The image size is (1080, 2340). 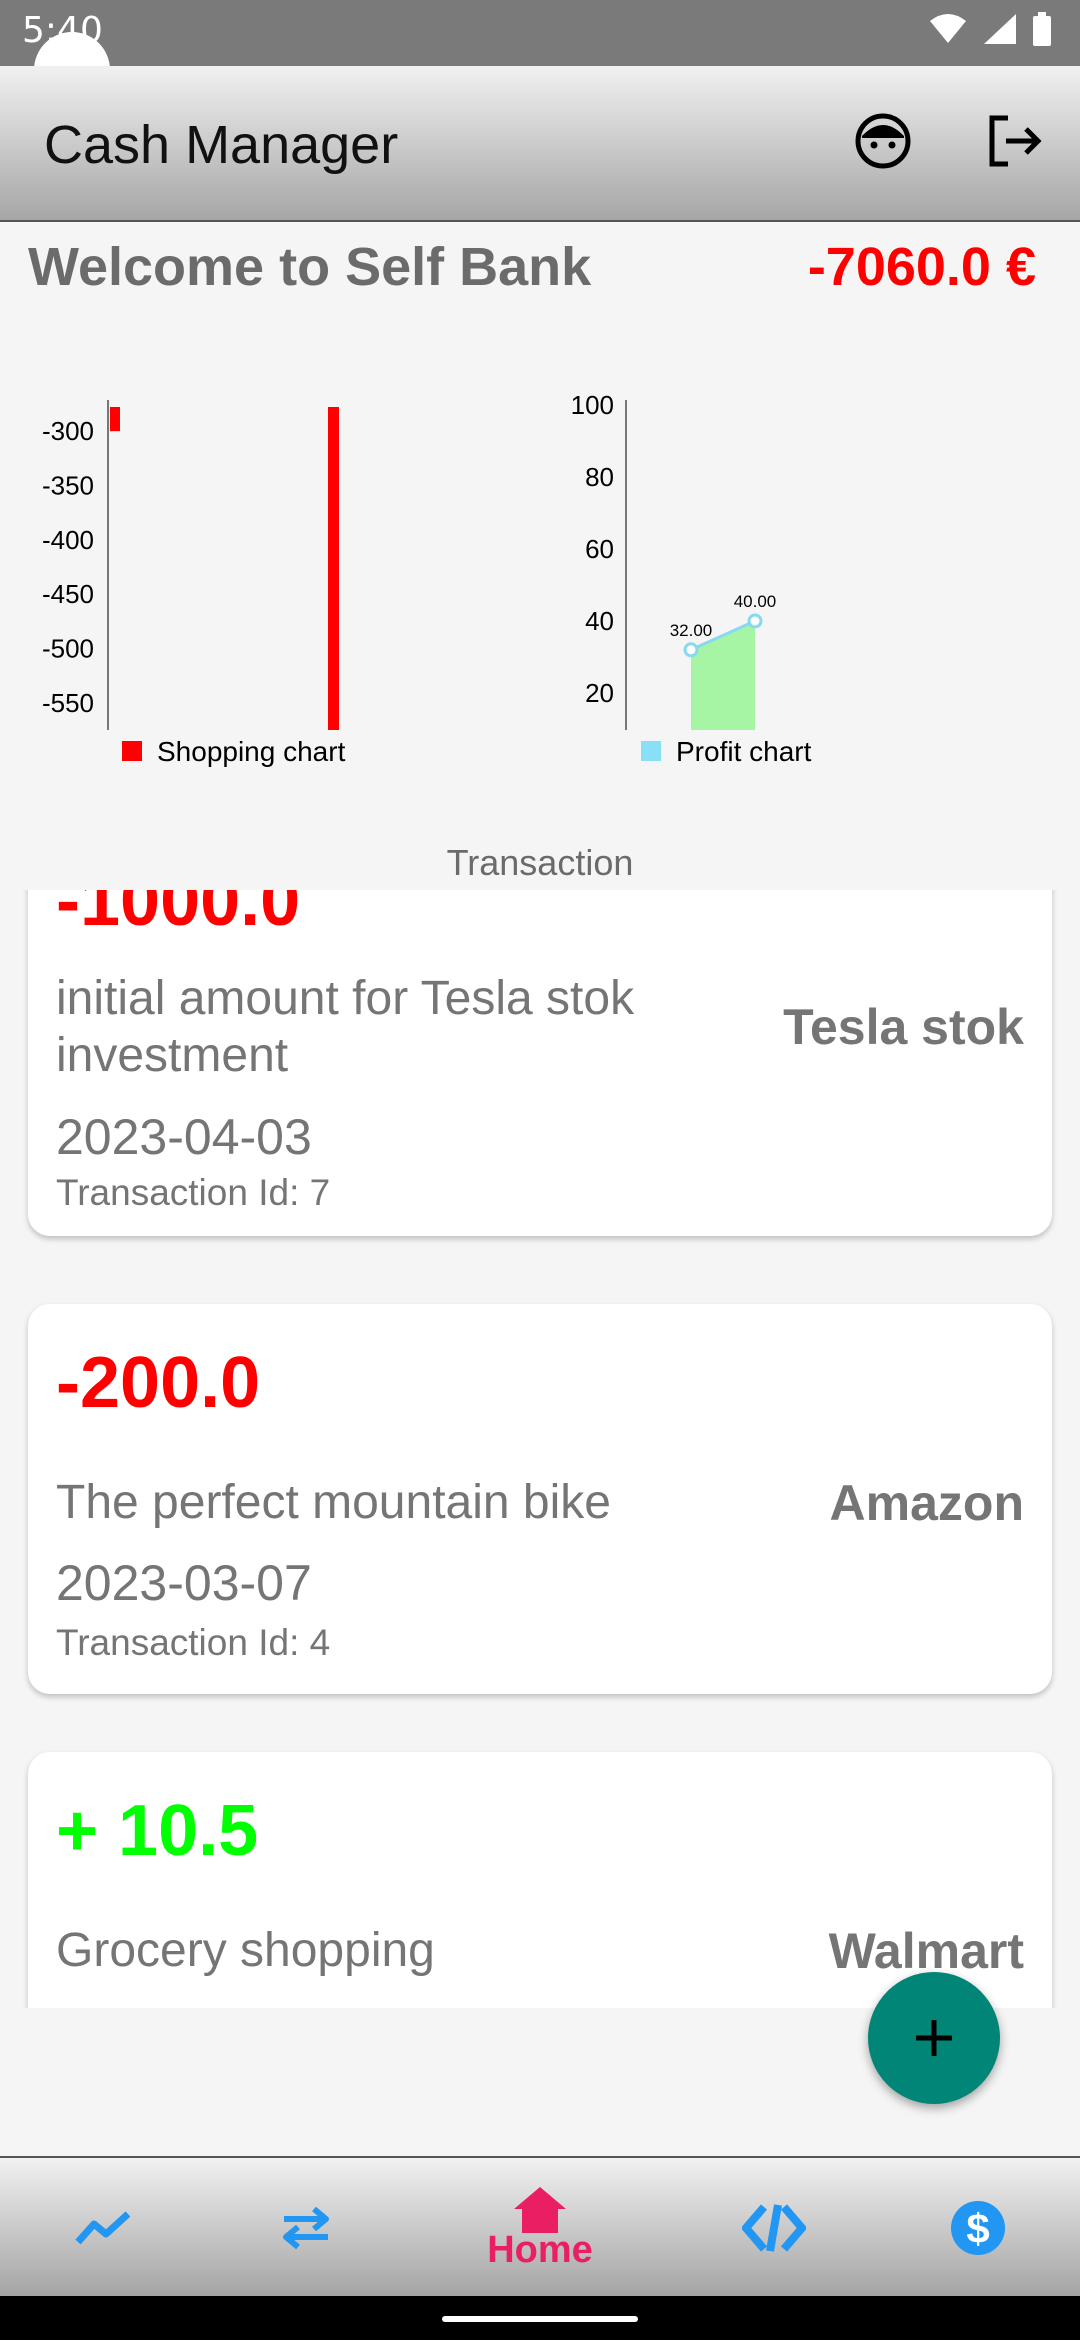 I want to click on transaction-header: Transaction, so click(x=540, y=862).